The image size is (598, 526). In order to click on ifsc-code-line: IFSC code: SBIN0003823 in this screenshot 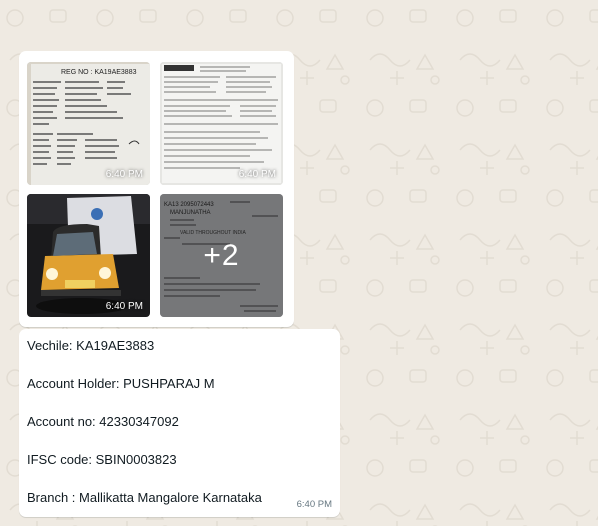, I will do `click(102, 459)`.